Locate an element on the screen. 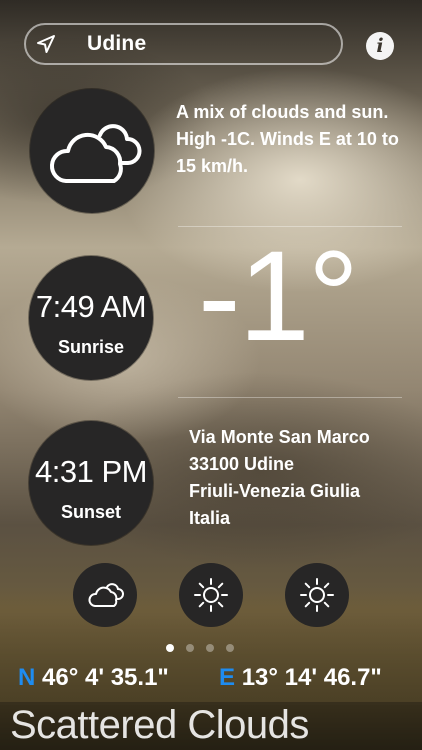  longitude: E 13° 14' 46.7" is located at coordinates (300, 678).